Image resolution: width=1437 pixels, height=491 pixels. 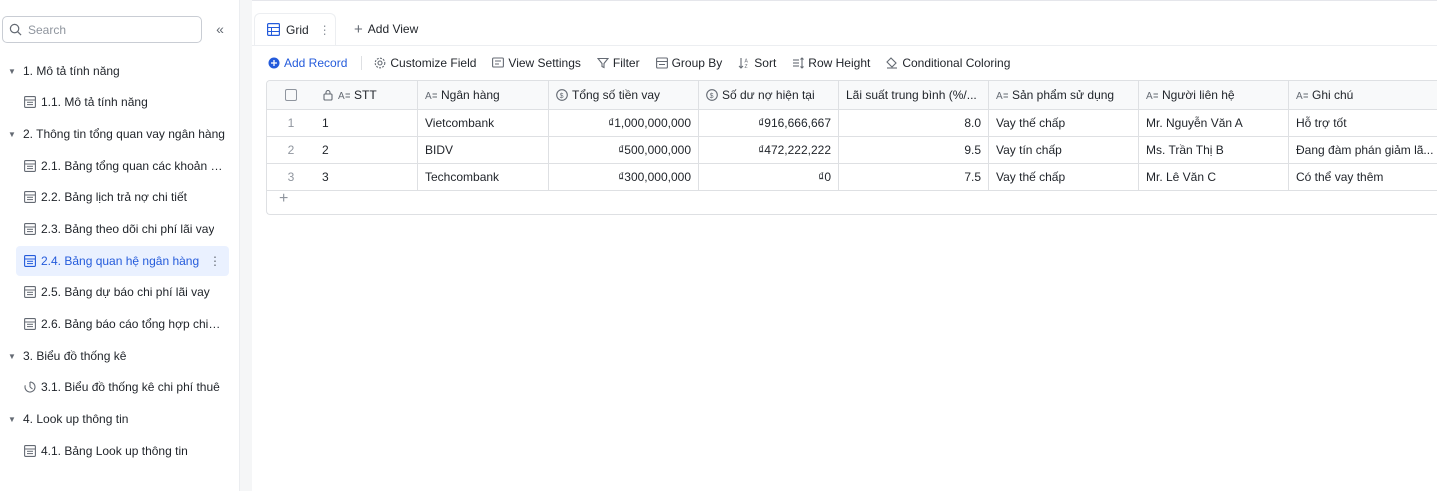 I want to click on row-height-button: Row Height, so click(x=831, y=63).